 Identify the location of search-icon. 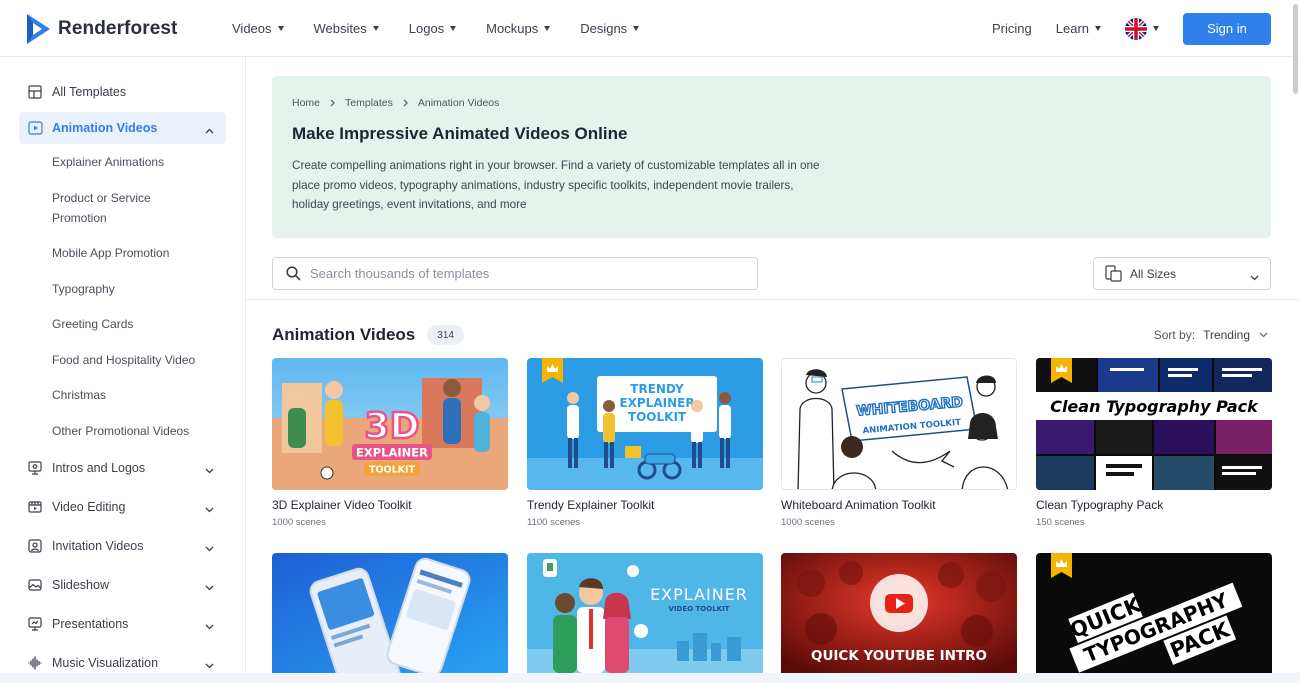
(293, 273).